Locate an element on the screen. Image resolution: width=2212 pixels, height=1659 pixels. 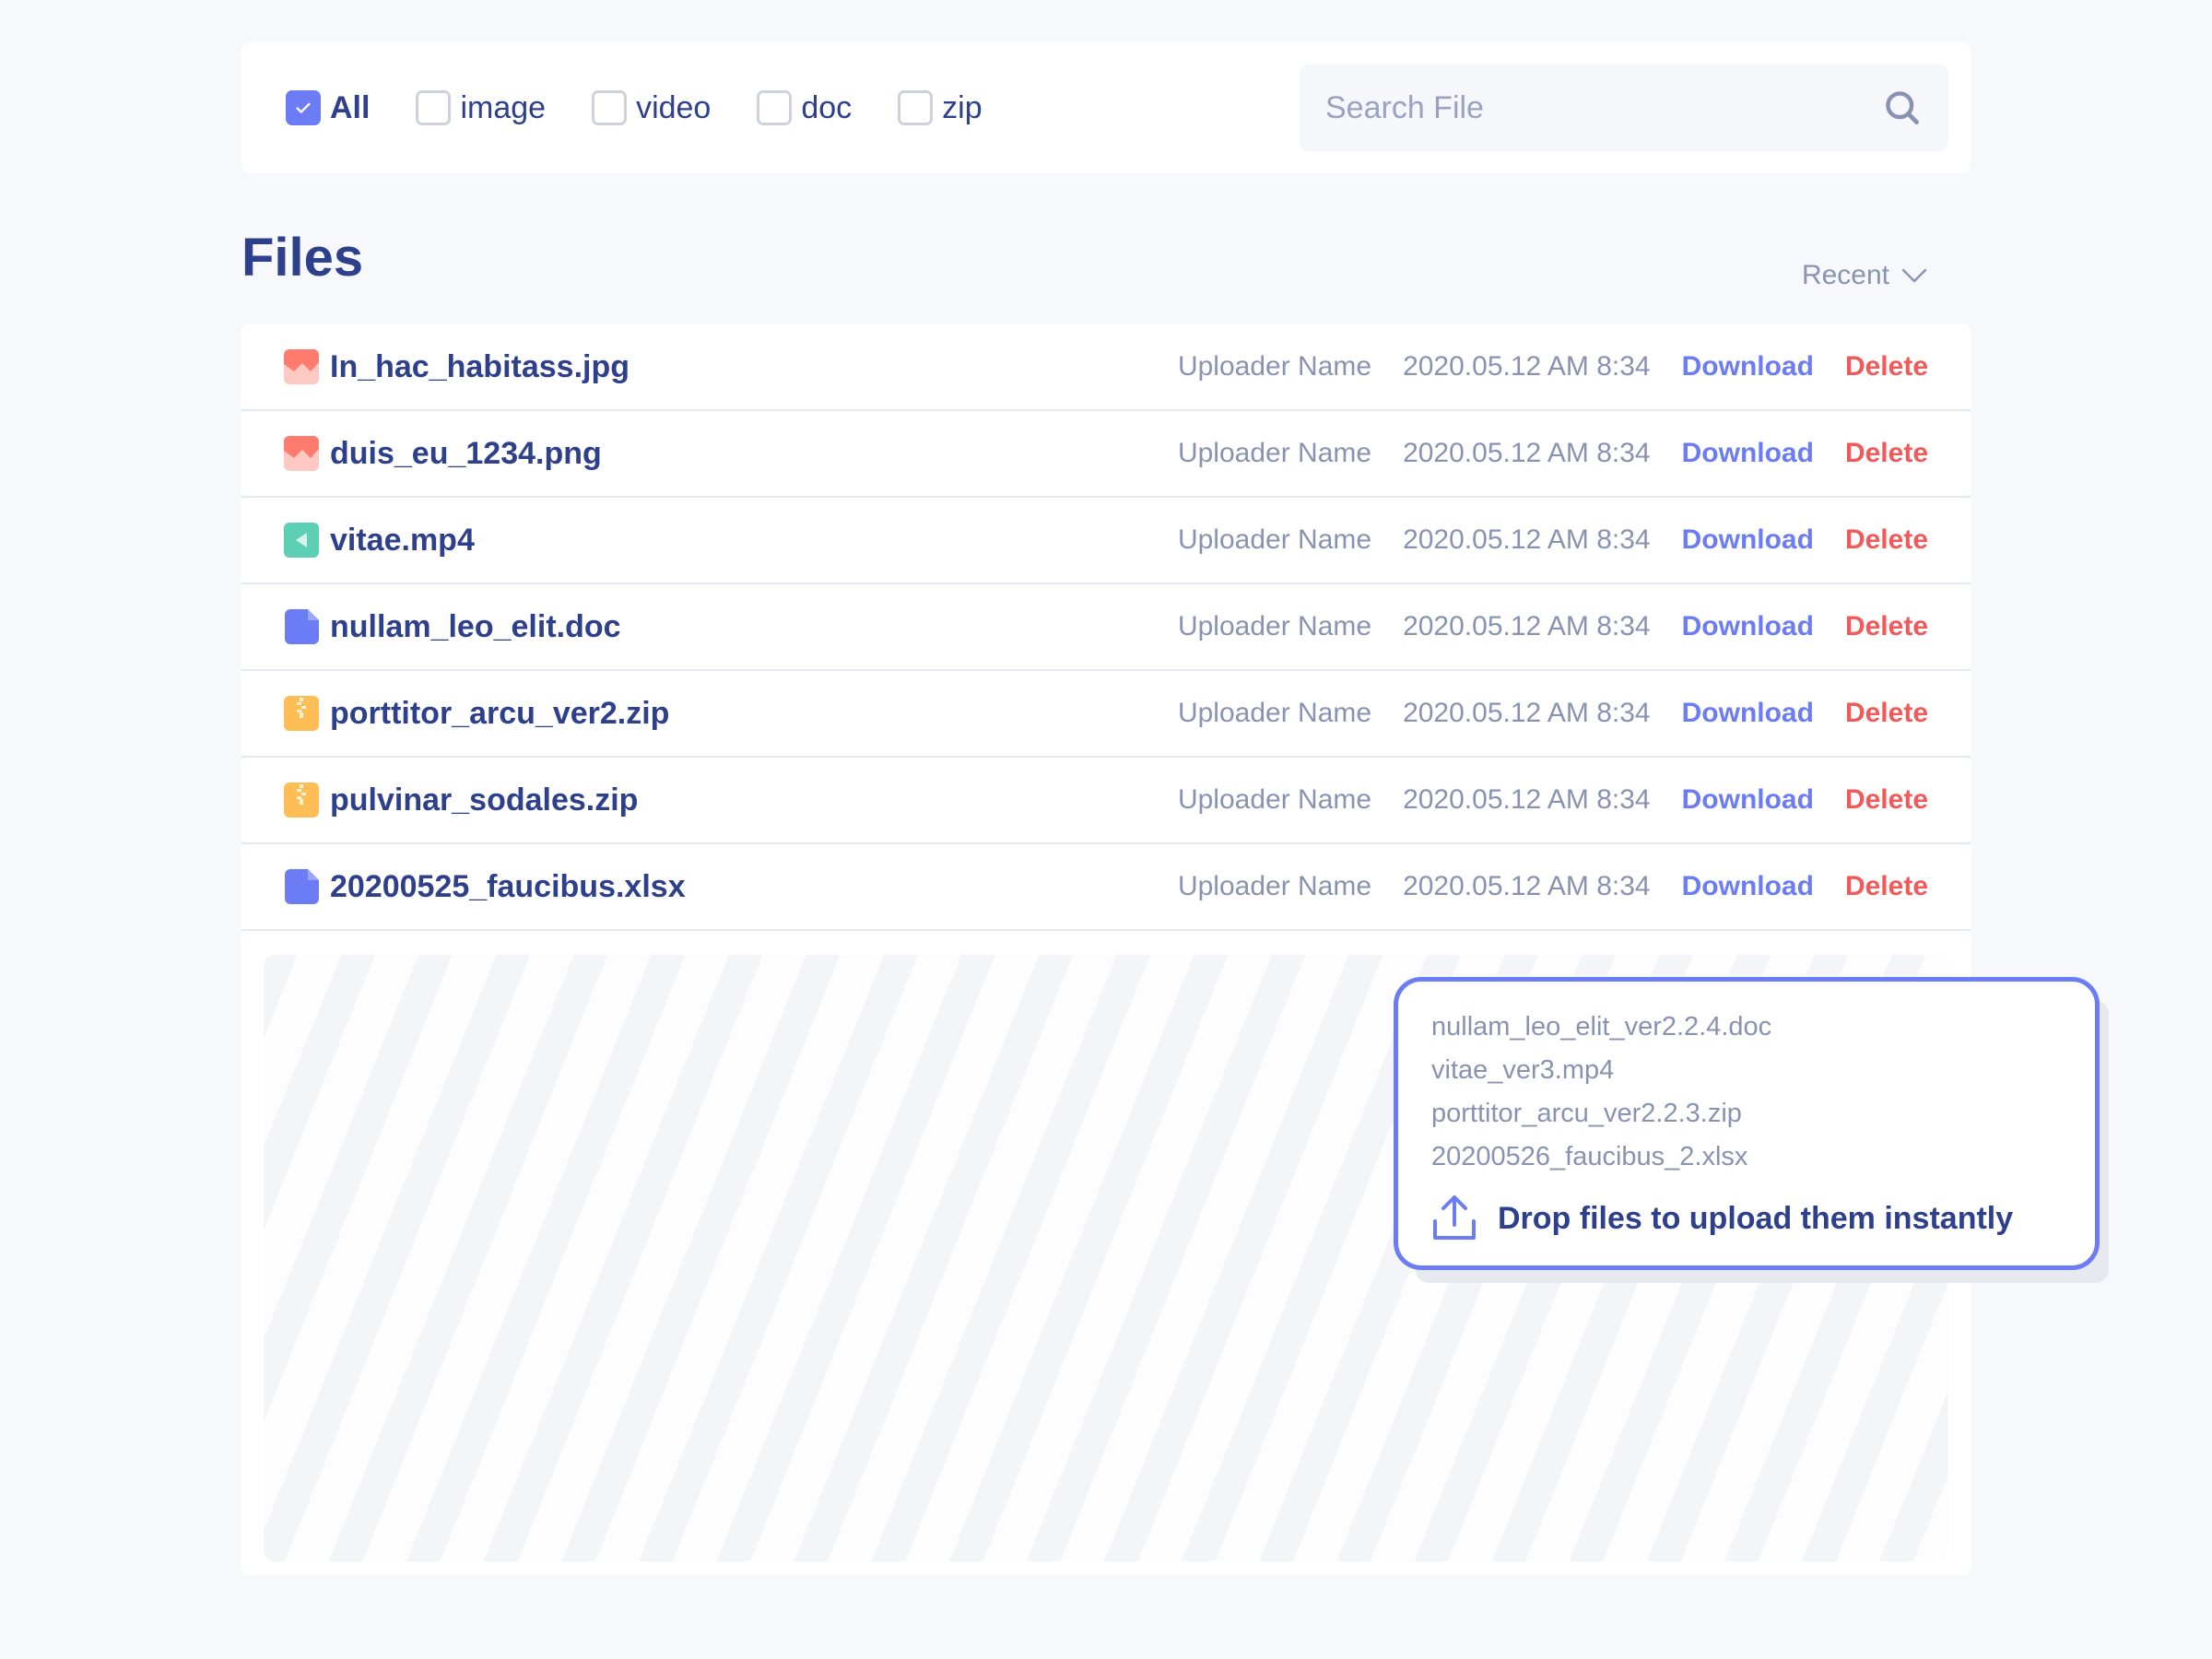
search-box is located at coordinates (1624, 108).